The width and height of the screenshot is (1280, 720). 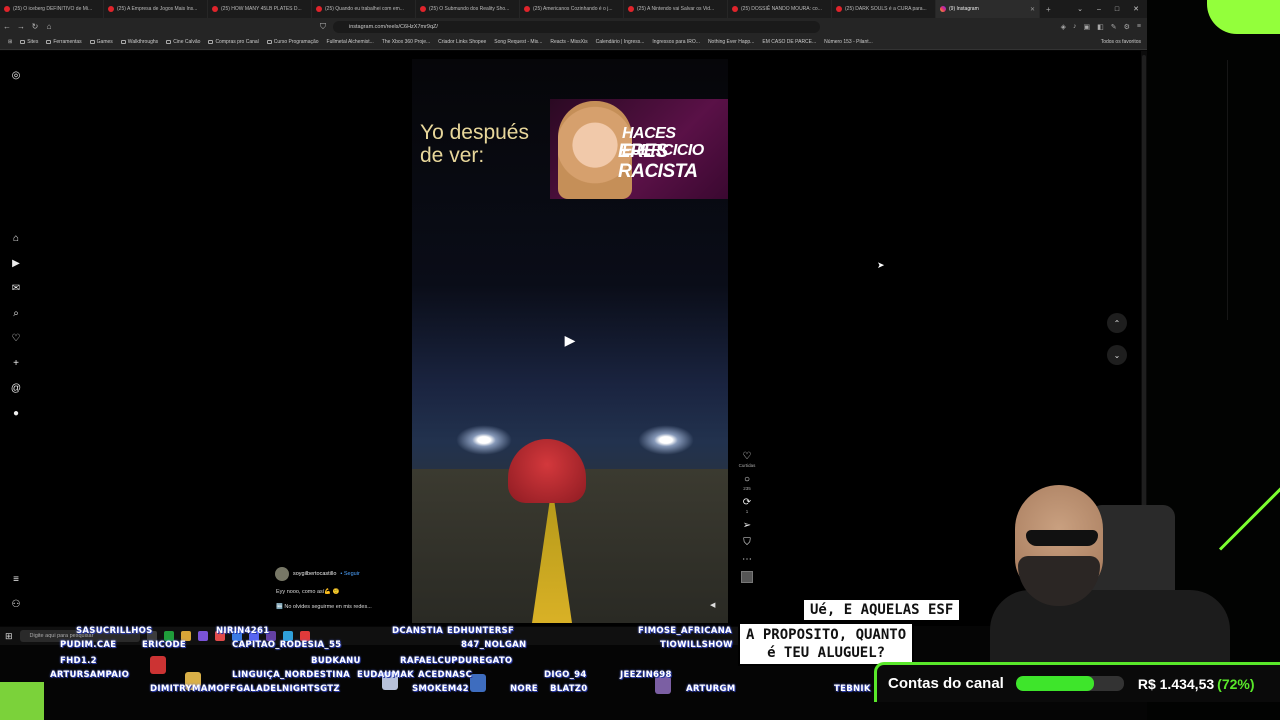 I want to click on bookmark-item: Walkthroughs, so click(x=139, y=42).